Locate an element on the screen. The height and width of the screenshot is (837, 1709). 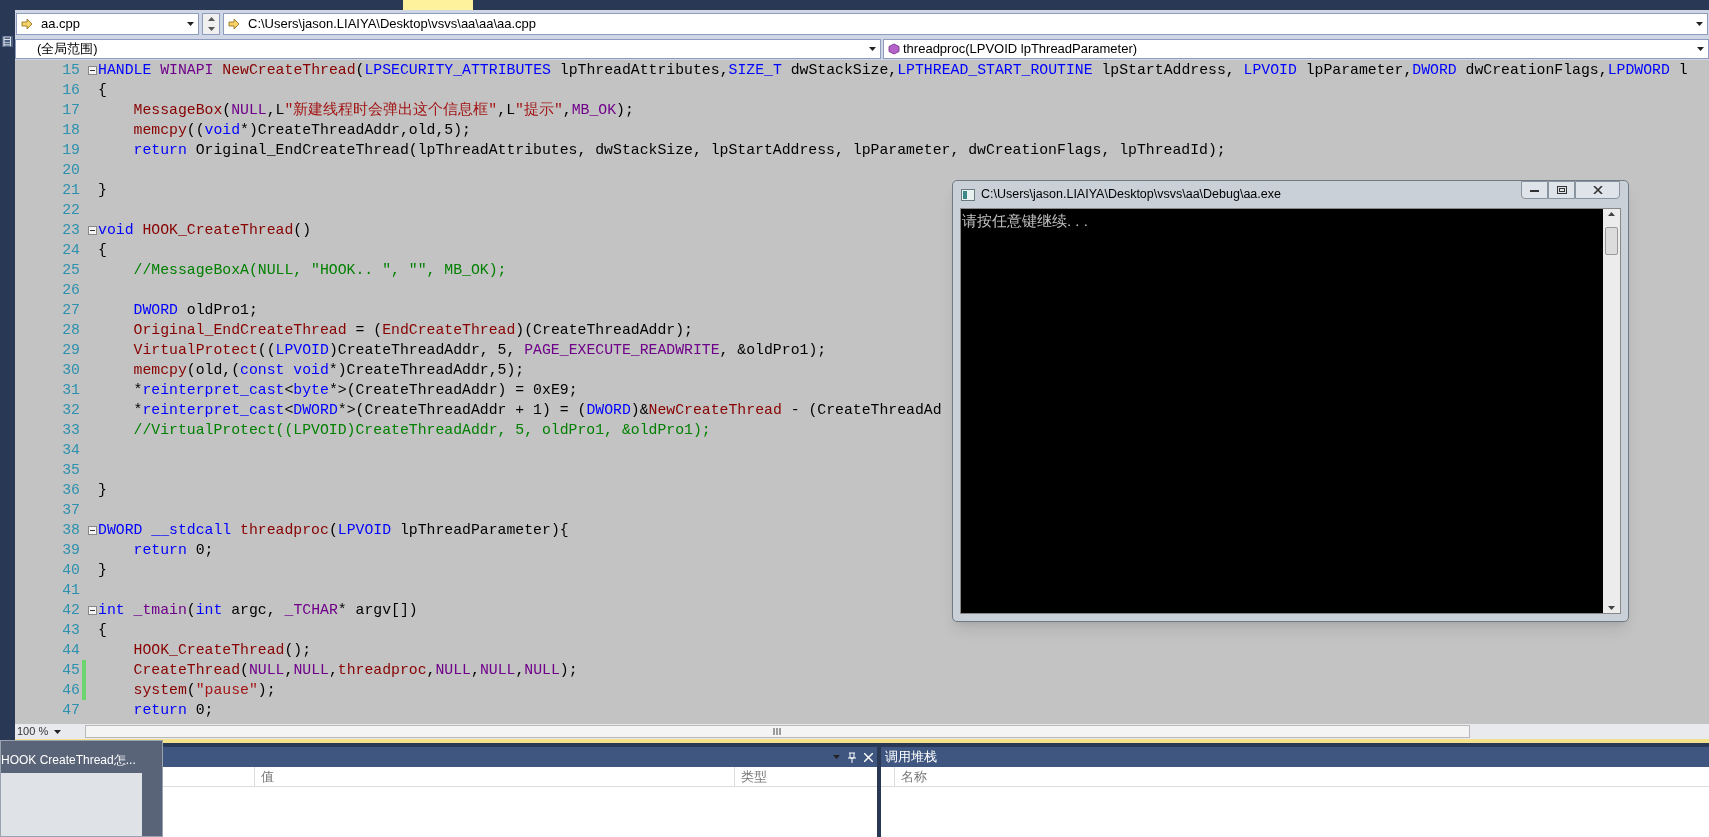
line-number: 47 is located at coordinates (71, 710).